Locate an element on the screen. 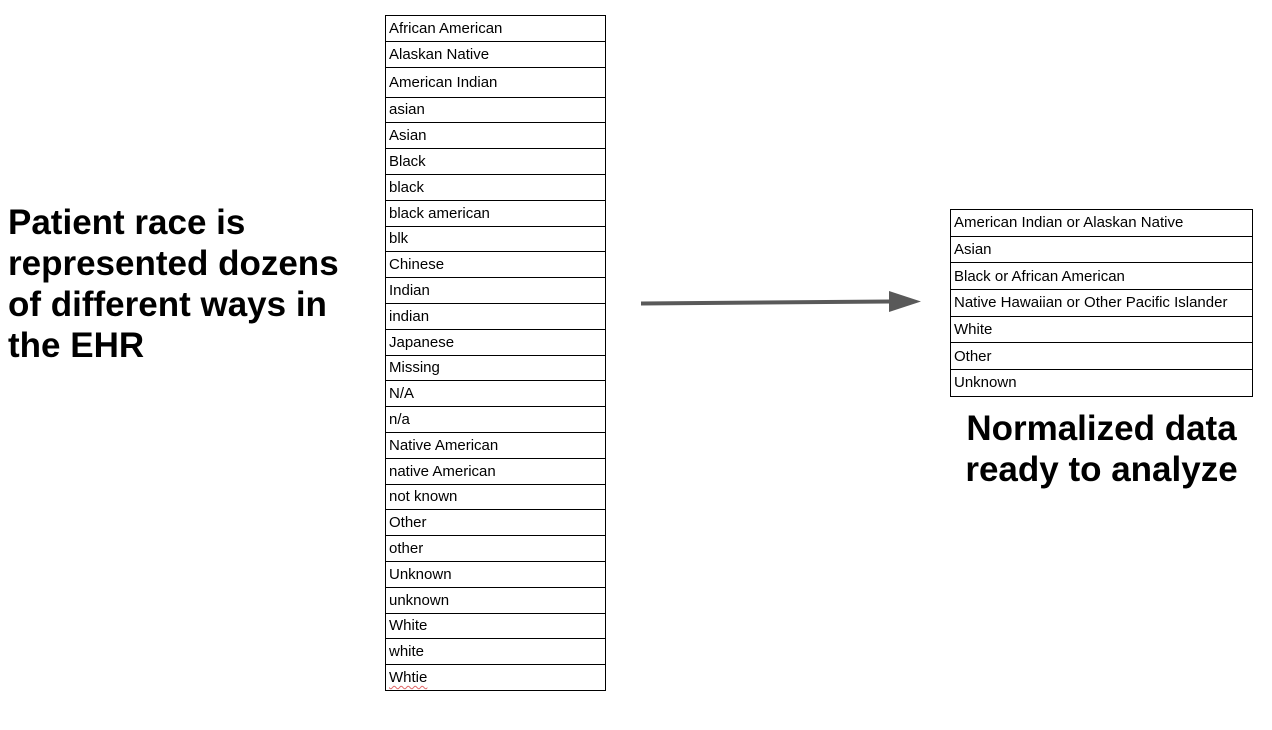 This screenshot has height=730, width=1272. raw-value-text: African American is located at coordinates (446, 28).